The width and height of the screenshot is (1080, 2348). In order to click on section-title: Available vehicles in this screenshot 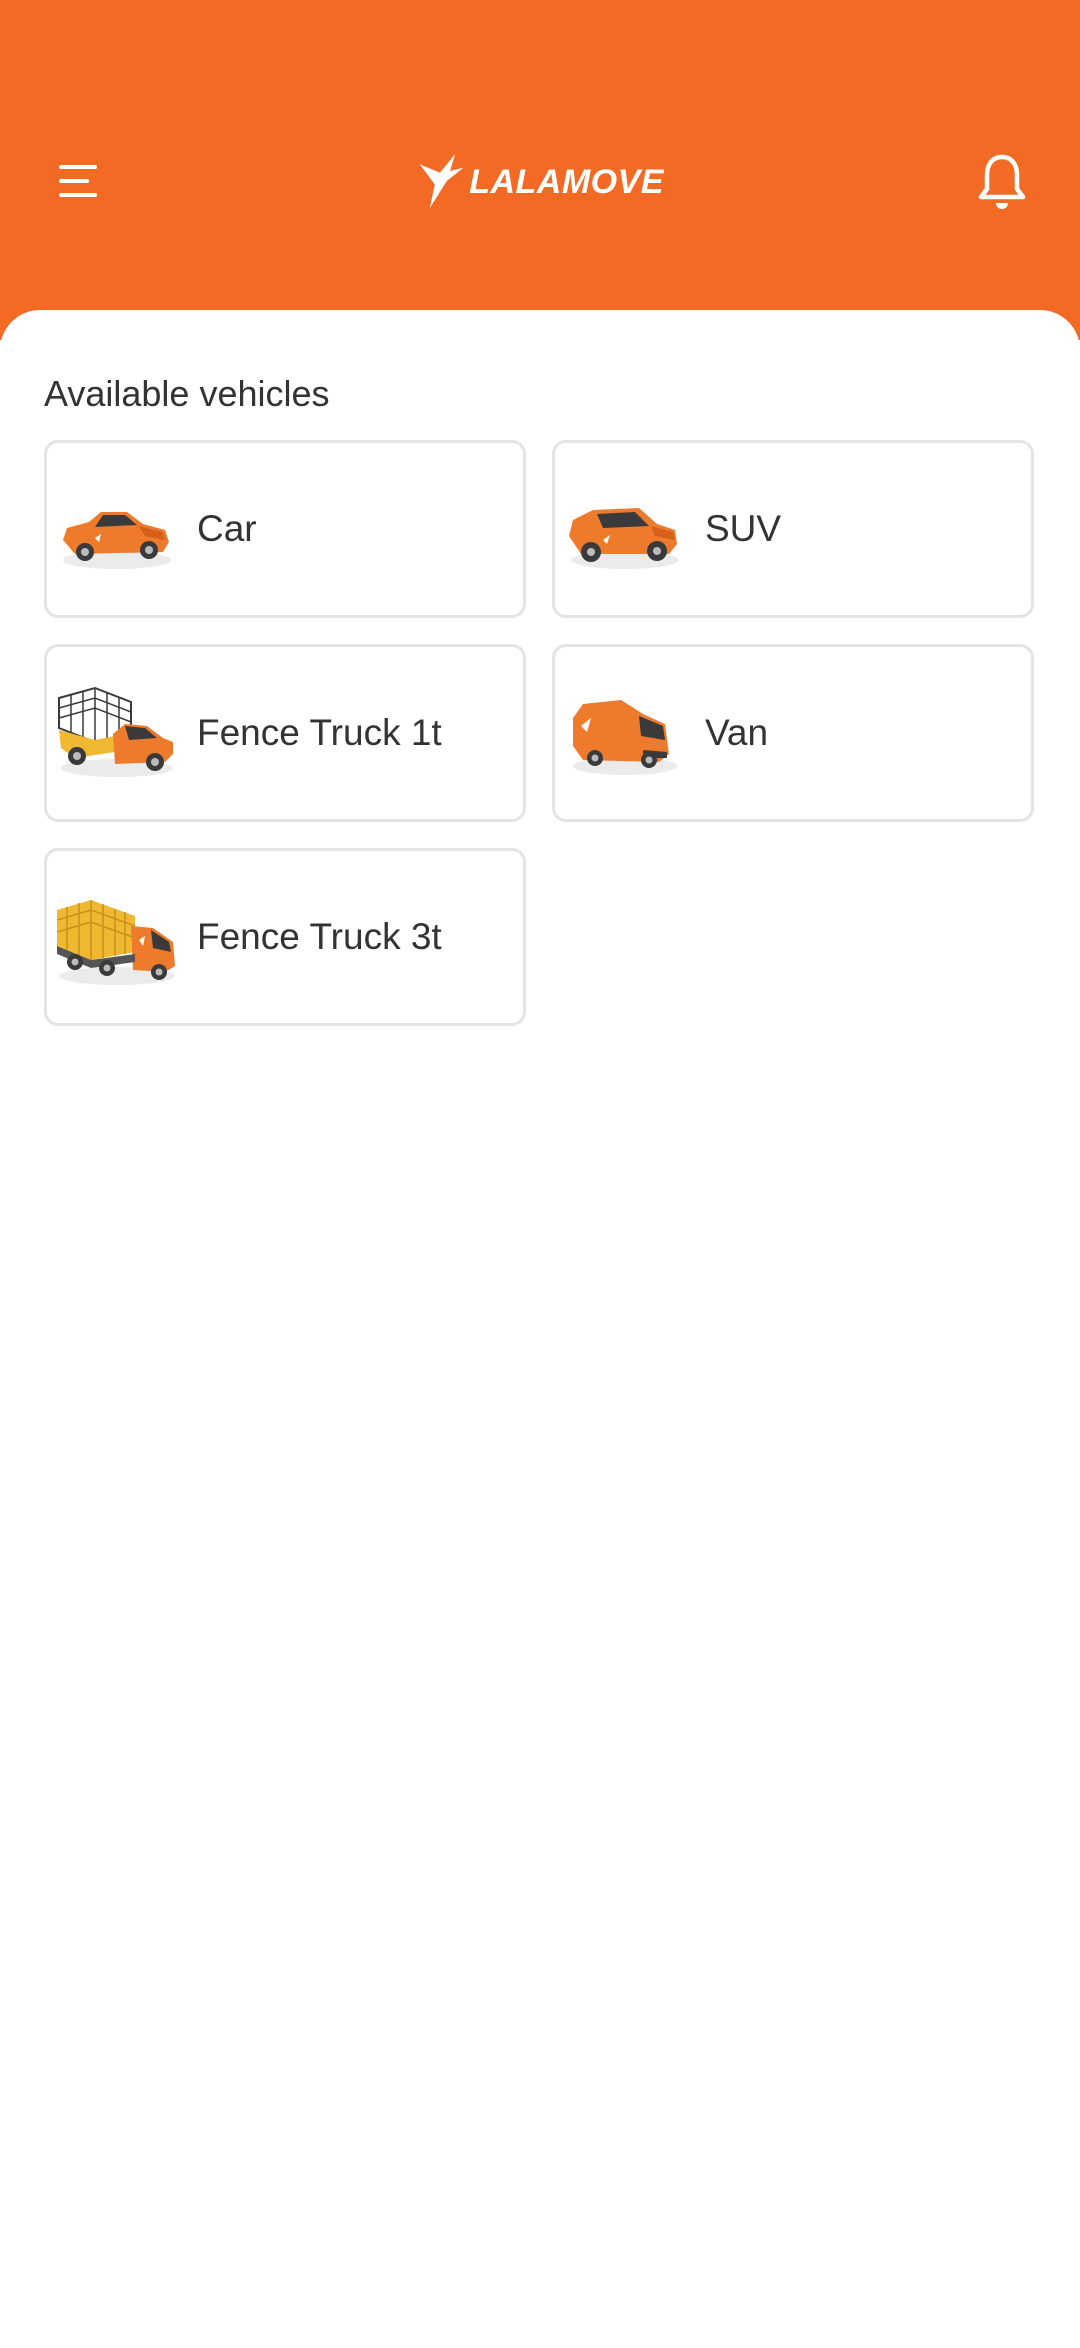, I will do `click(187, 393)`.